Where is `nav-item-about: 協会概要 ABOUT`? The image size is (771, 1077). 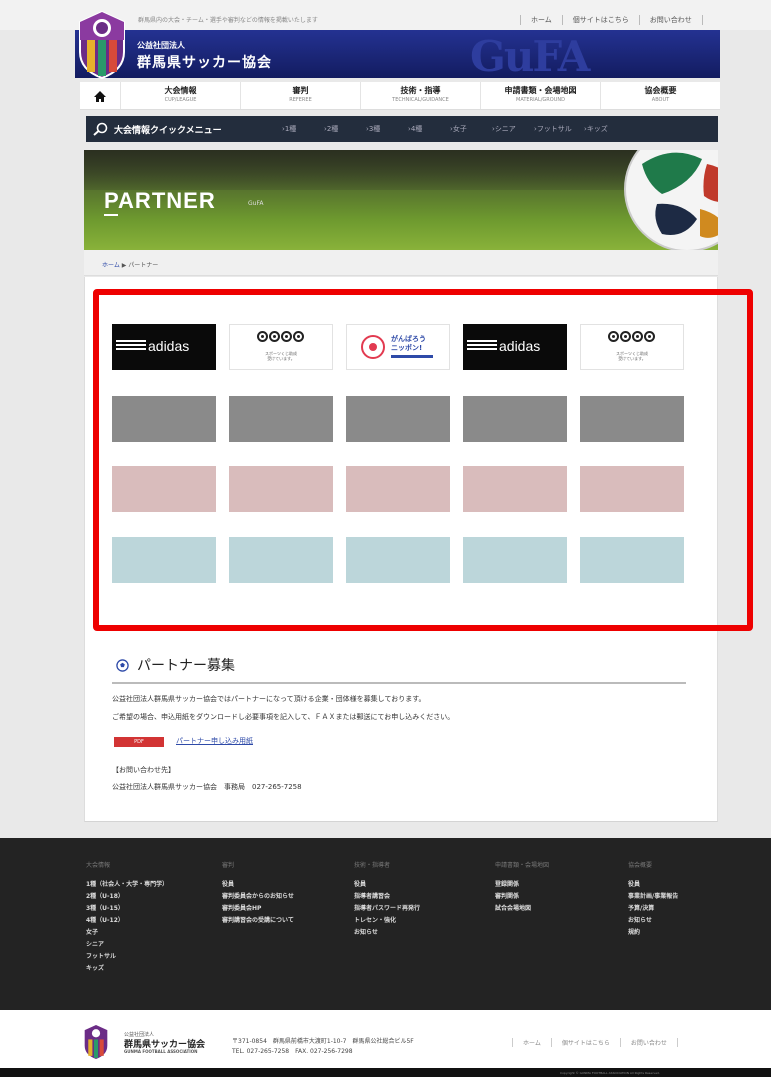
nav-item-about: 協会概要 ABOUT is located at coordinates (660, 95).